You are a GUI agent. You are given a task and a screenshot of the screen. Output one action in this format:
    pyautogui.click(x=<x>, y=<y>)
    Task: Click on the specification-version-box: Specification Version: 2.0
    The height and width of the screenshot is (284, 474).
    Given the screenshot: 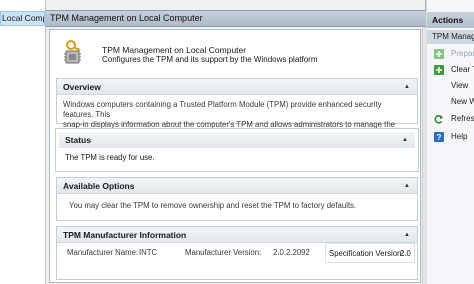 What is the action you would take?
    pyautogui.click(x=370, y=253)
    